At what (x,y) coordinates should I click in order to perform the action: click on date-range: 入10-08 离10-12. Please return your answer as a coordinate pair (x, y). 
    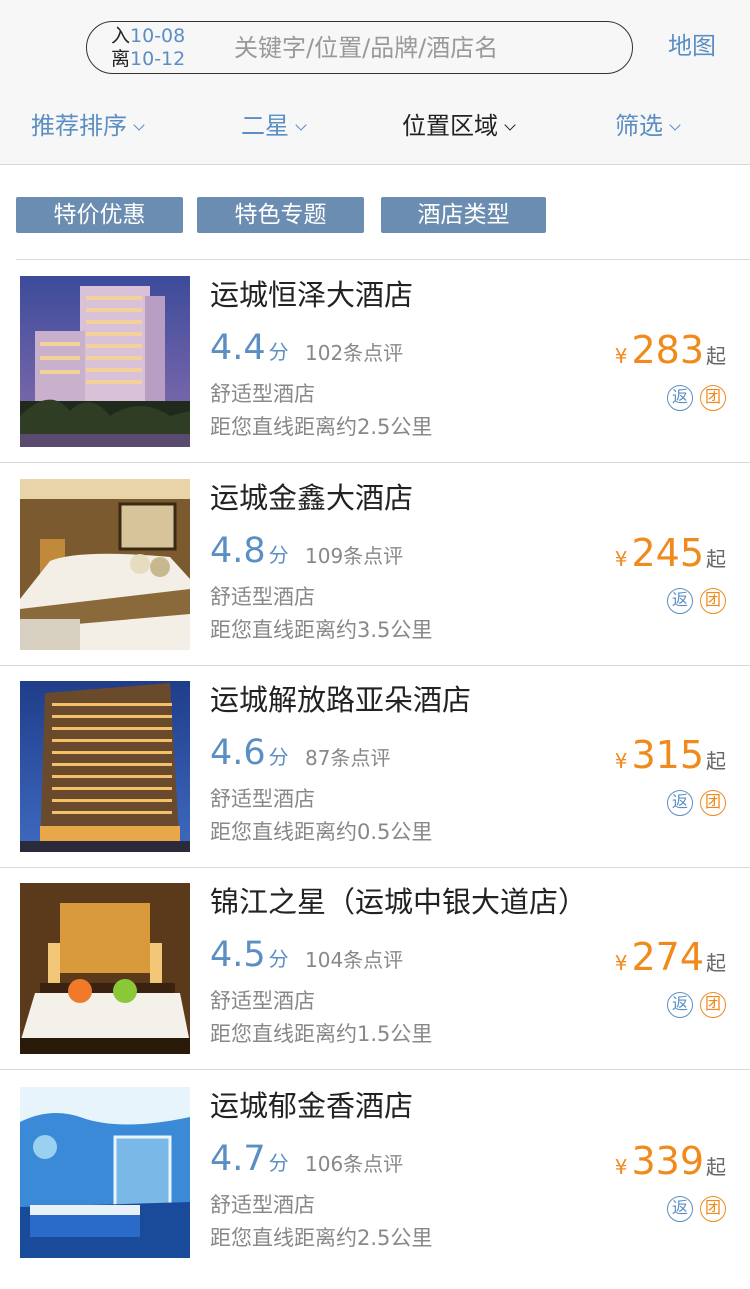
    Looking at the image, I should click on (148, 48).